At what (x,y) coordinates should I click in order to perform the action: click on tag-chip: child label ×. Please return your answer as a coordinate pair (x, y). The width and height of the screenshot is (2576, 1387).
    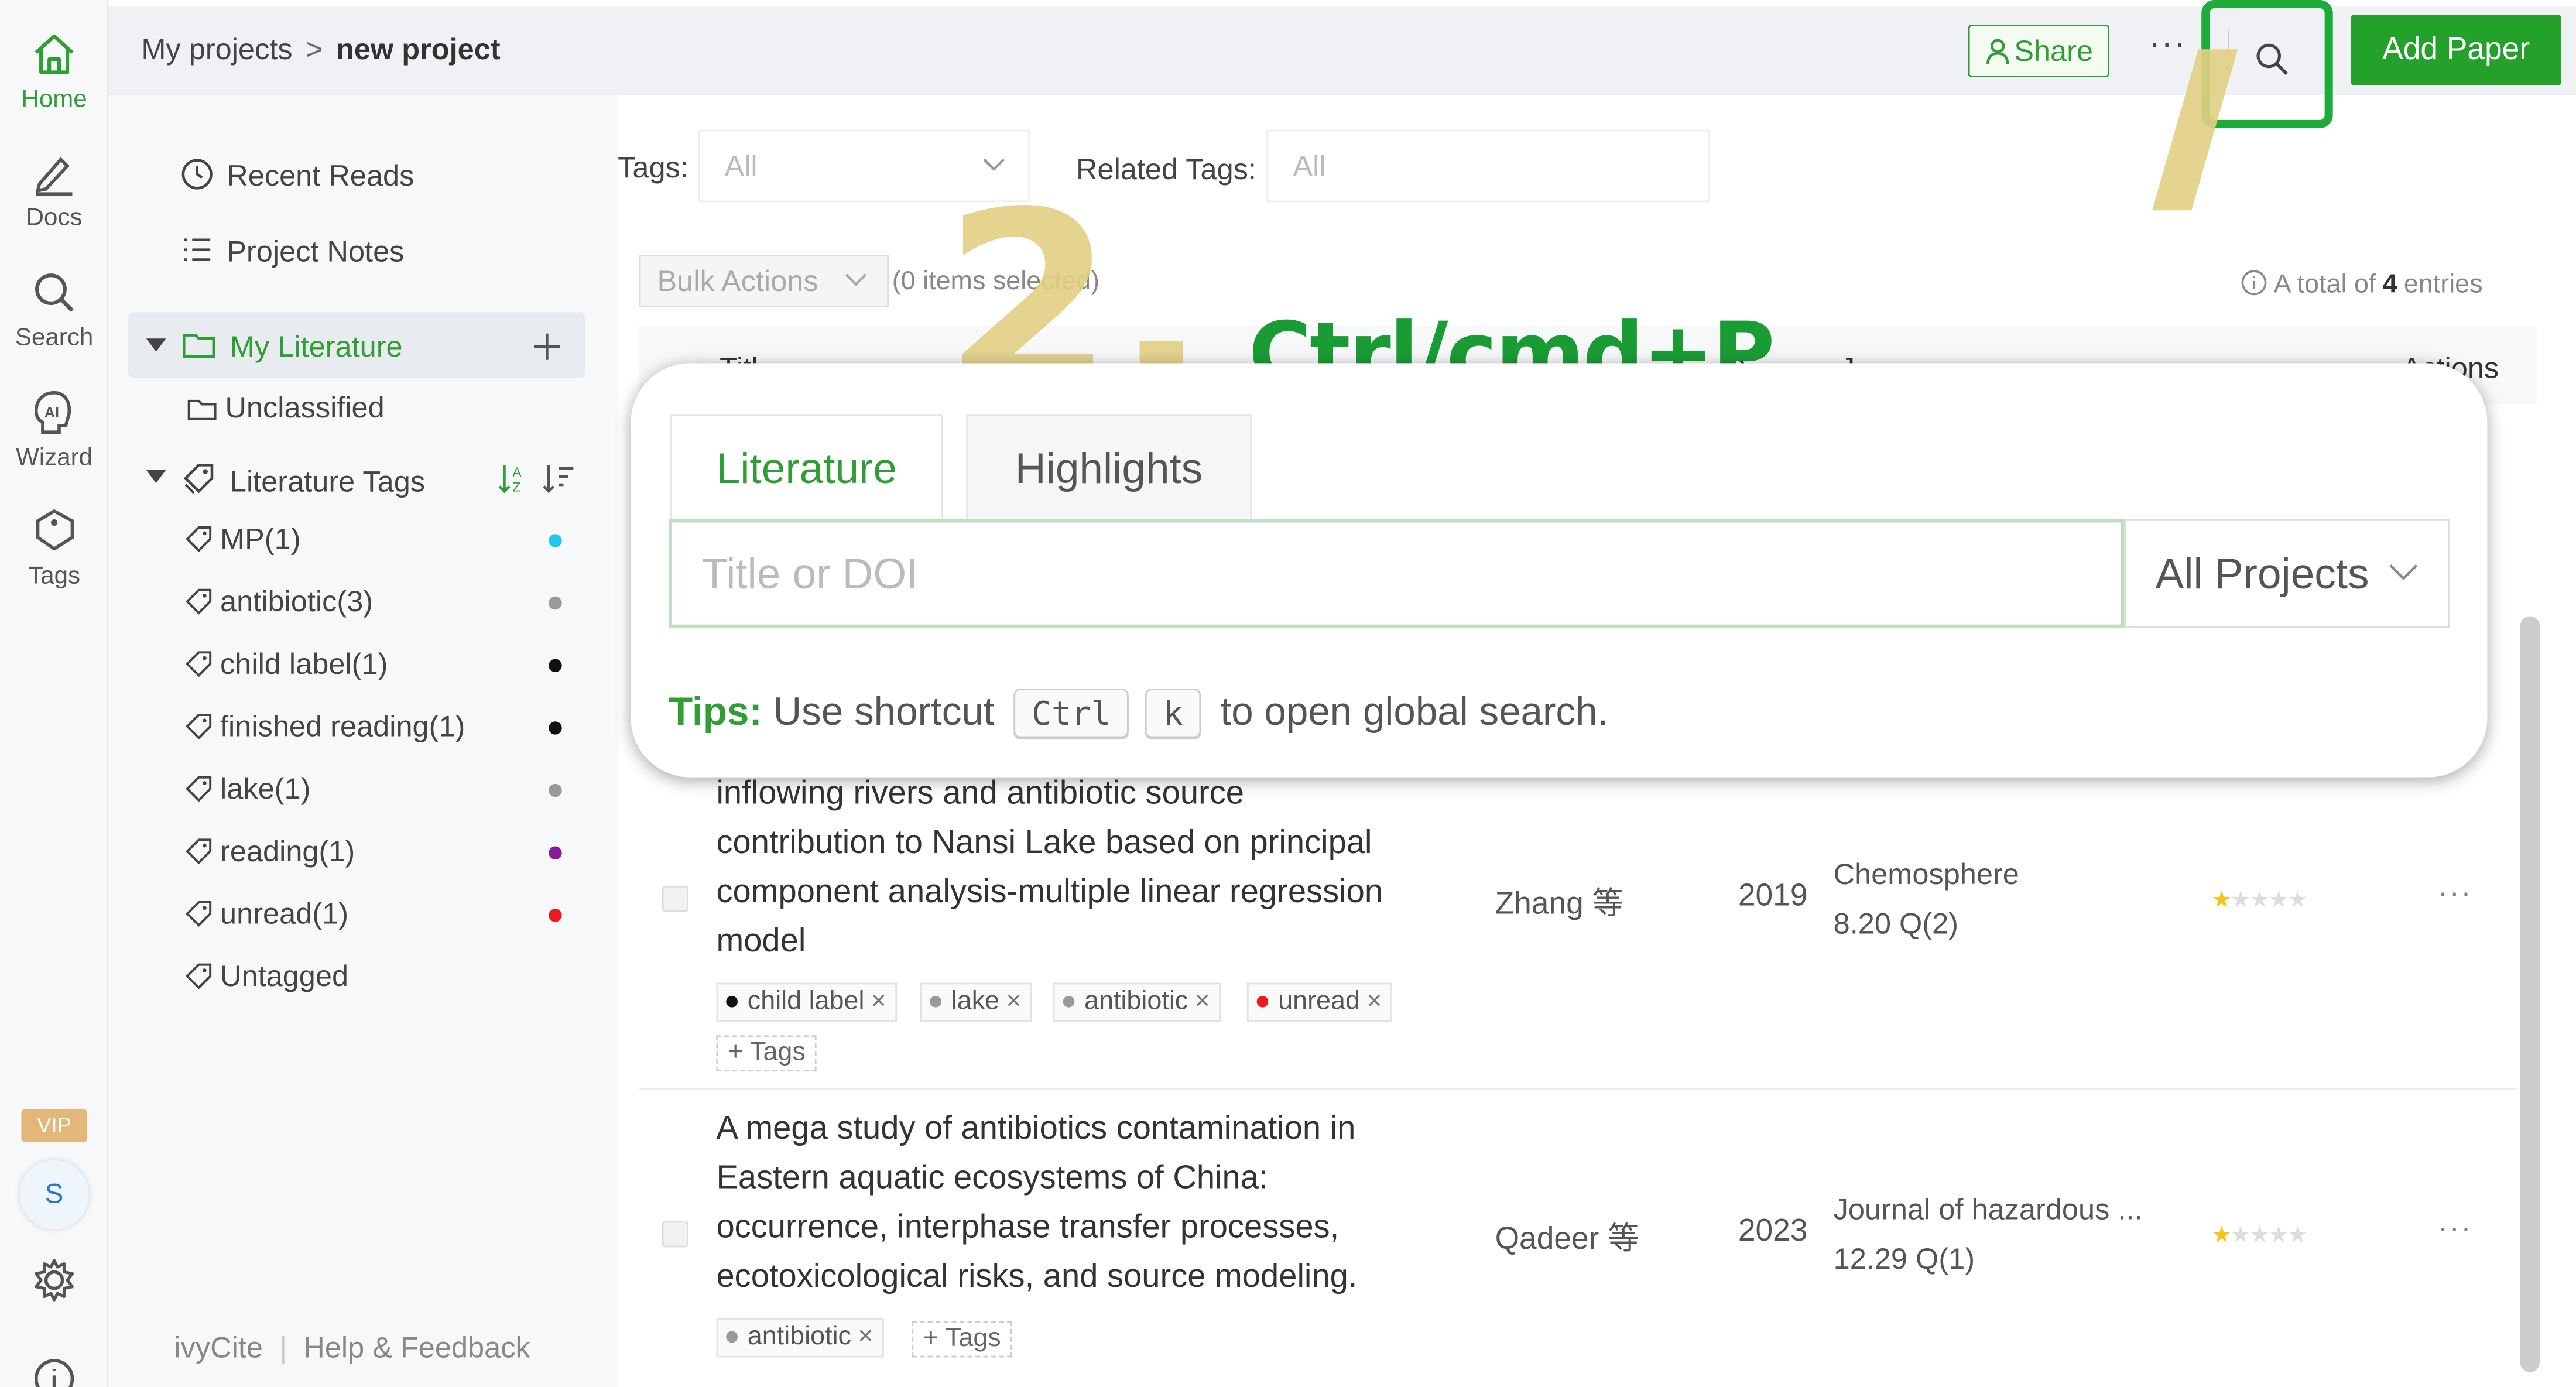
    Looking at the image, I should click on (806, 1002).